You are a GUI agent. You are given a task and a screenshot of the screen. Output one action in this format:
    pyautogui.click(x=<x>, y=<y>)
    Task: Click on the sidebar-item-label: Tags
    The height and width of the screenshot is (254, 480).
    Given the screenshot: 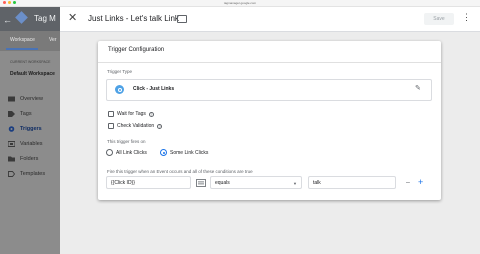 What is the action you would take?
    pyautogui.click(x=26, y=114)
    